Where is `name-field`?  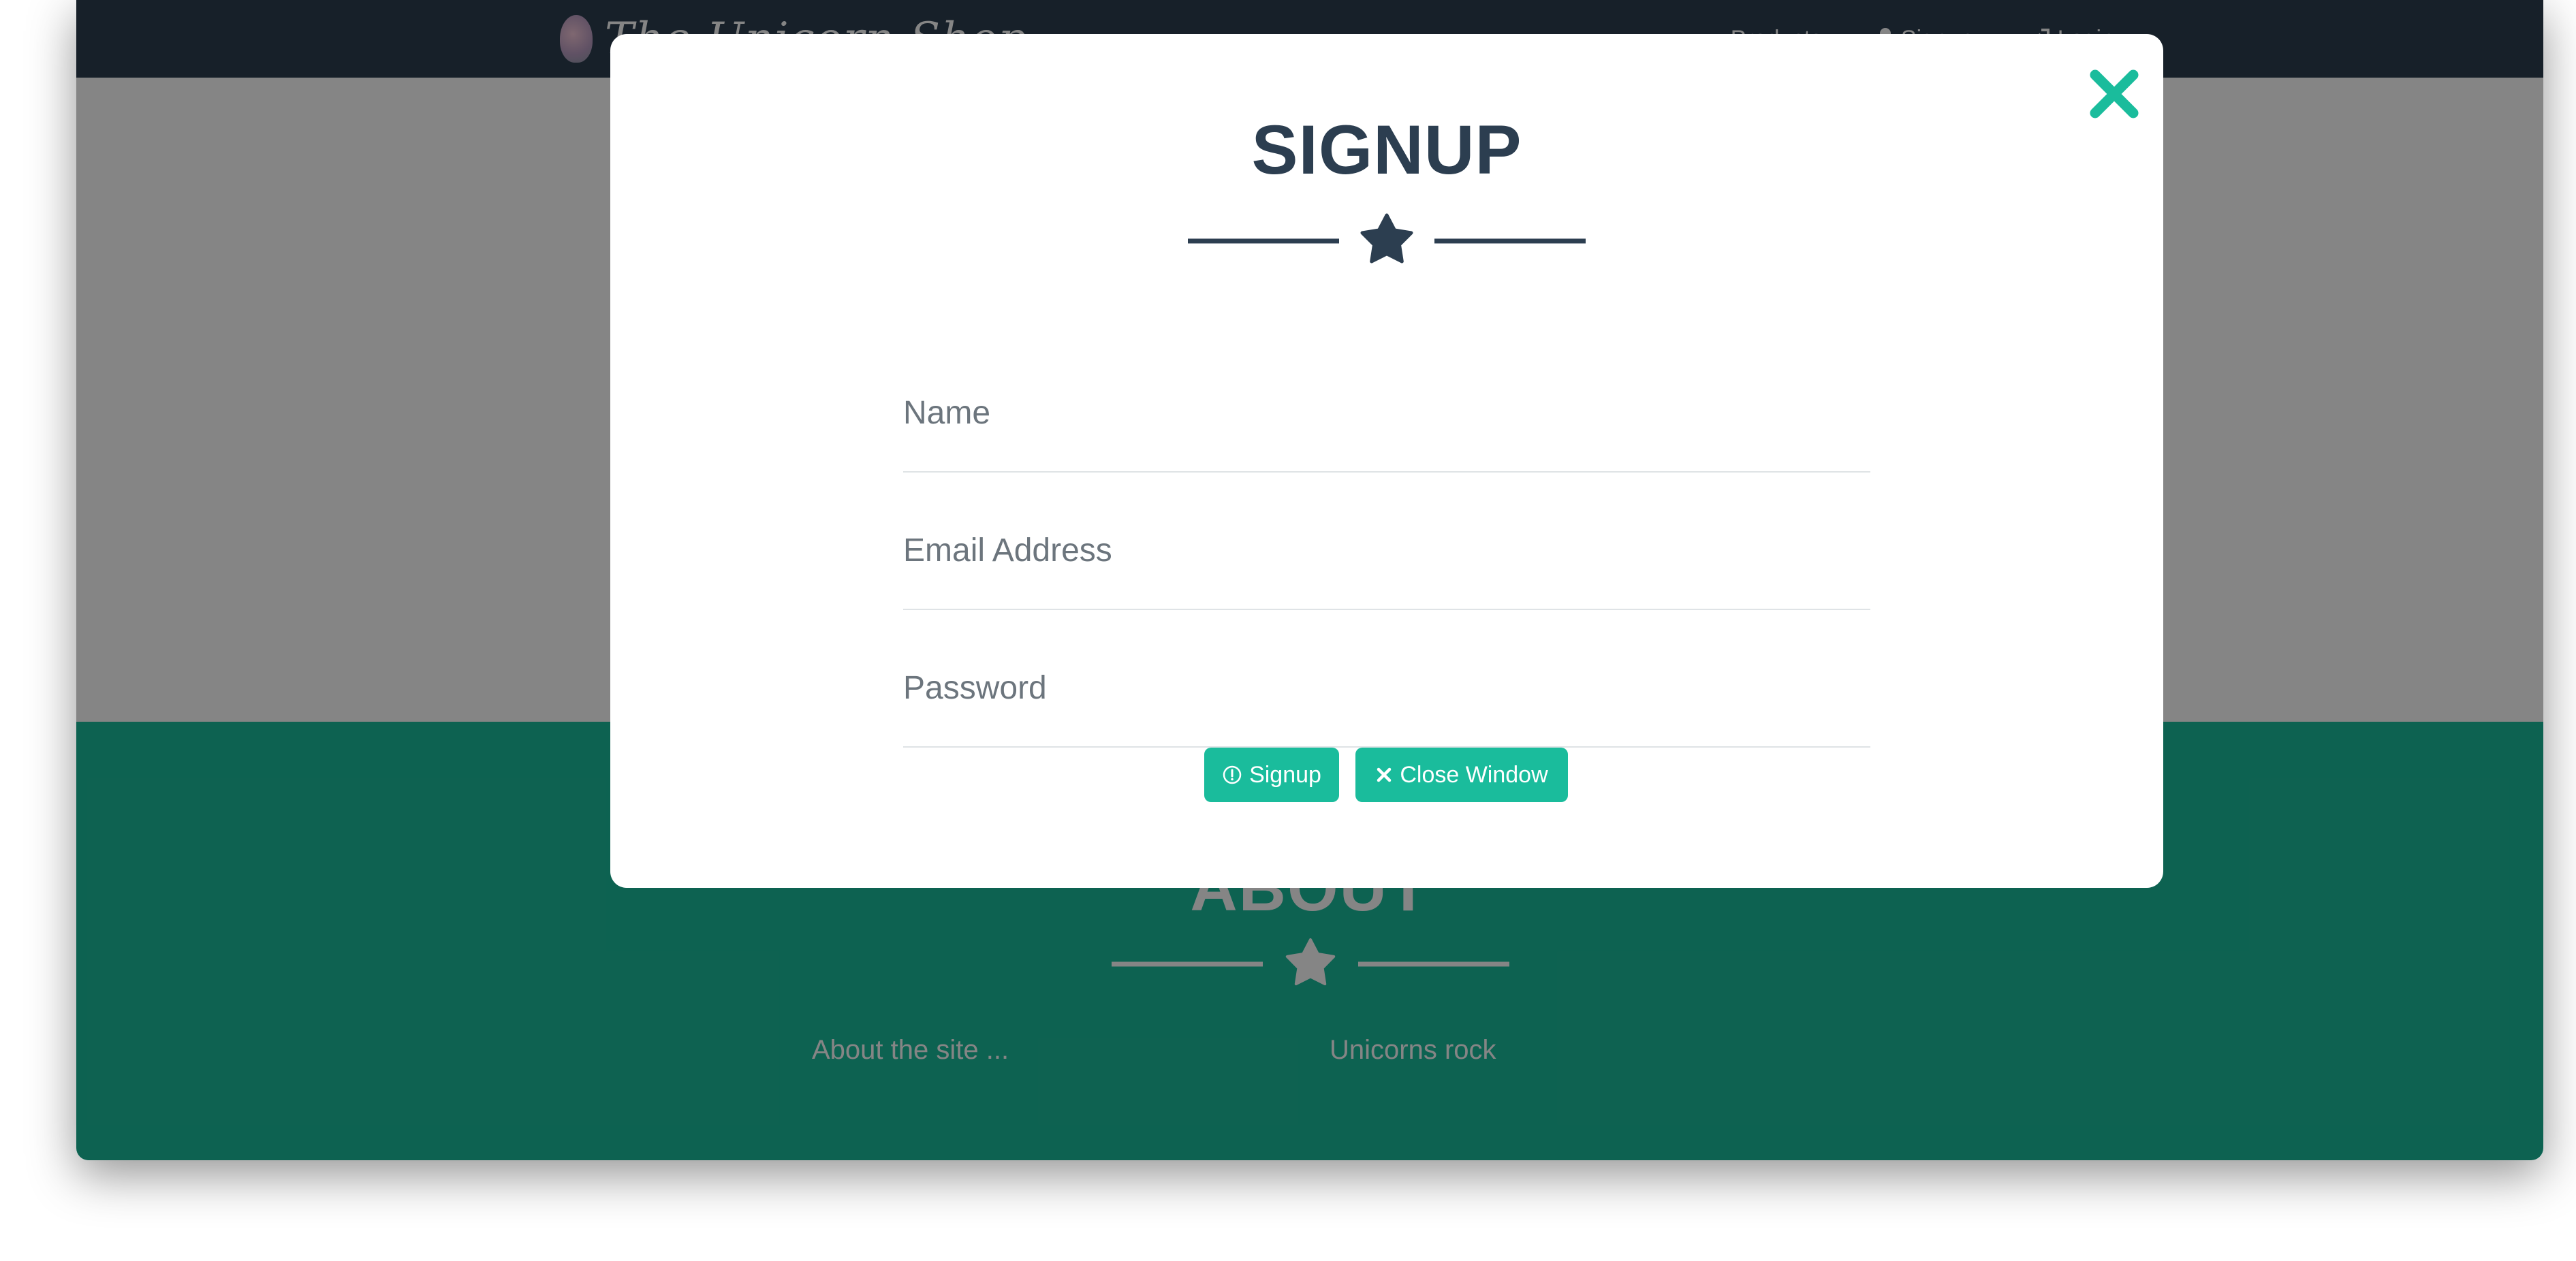
name-field is located at coordinates (1386, 417).